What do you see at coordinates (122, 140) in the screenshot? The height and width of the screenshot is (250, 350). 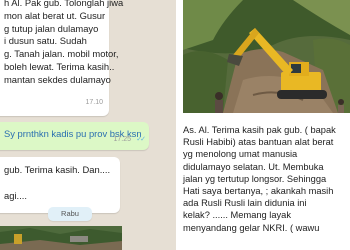 I see `message-timestamp: 17.25` at bounding box center [122, 140].